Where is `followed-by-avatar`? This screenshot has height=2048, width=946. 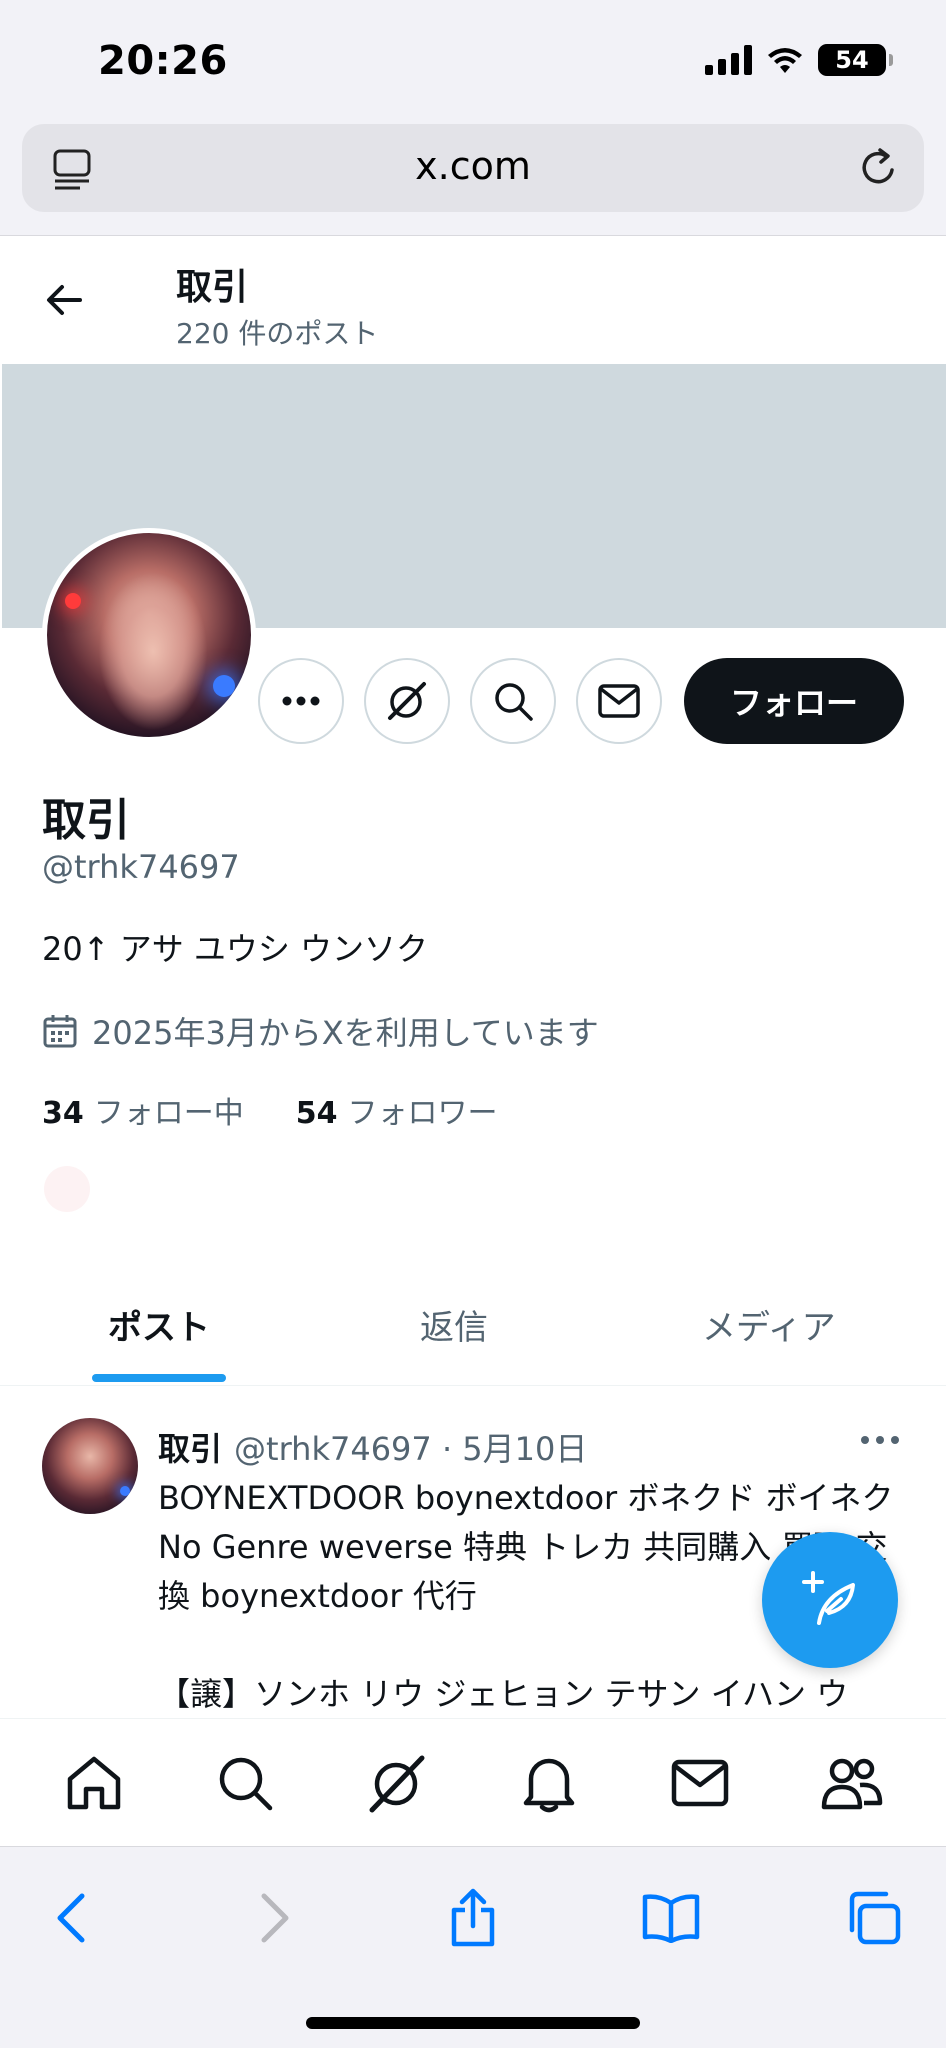 followed-by-avatar is located at coordinates (67, 1189).